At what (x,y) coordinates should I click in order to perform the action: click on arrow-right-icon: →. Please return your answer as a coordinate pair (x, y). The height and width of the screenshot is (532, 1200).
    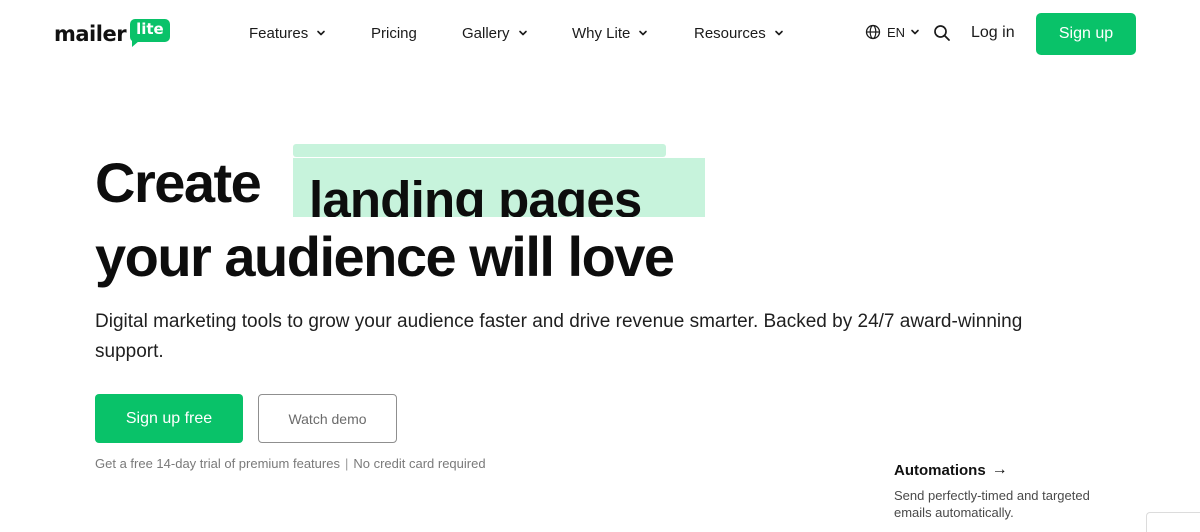
    Looking at the image, I should click on (999, 469).